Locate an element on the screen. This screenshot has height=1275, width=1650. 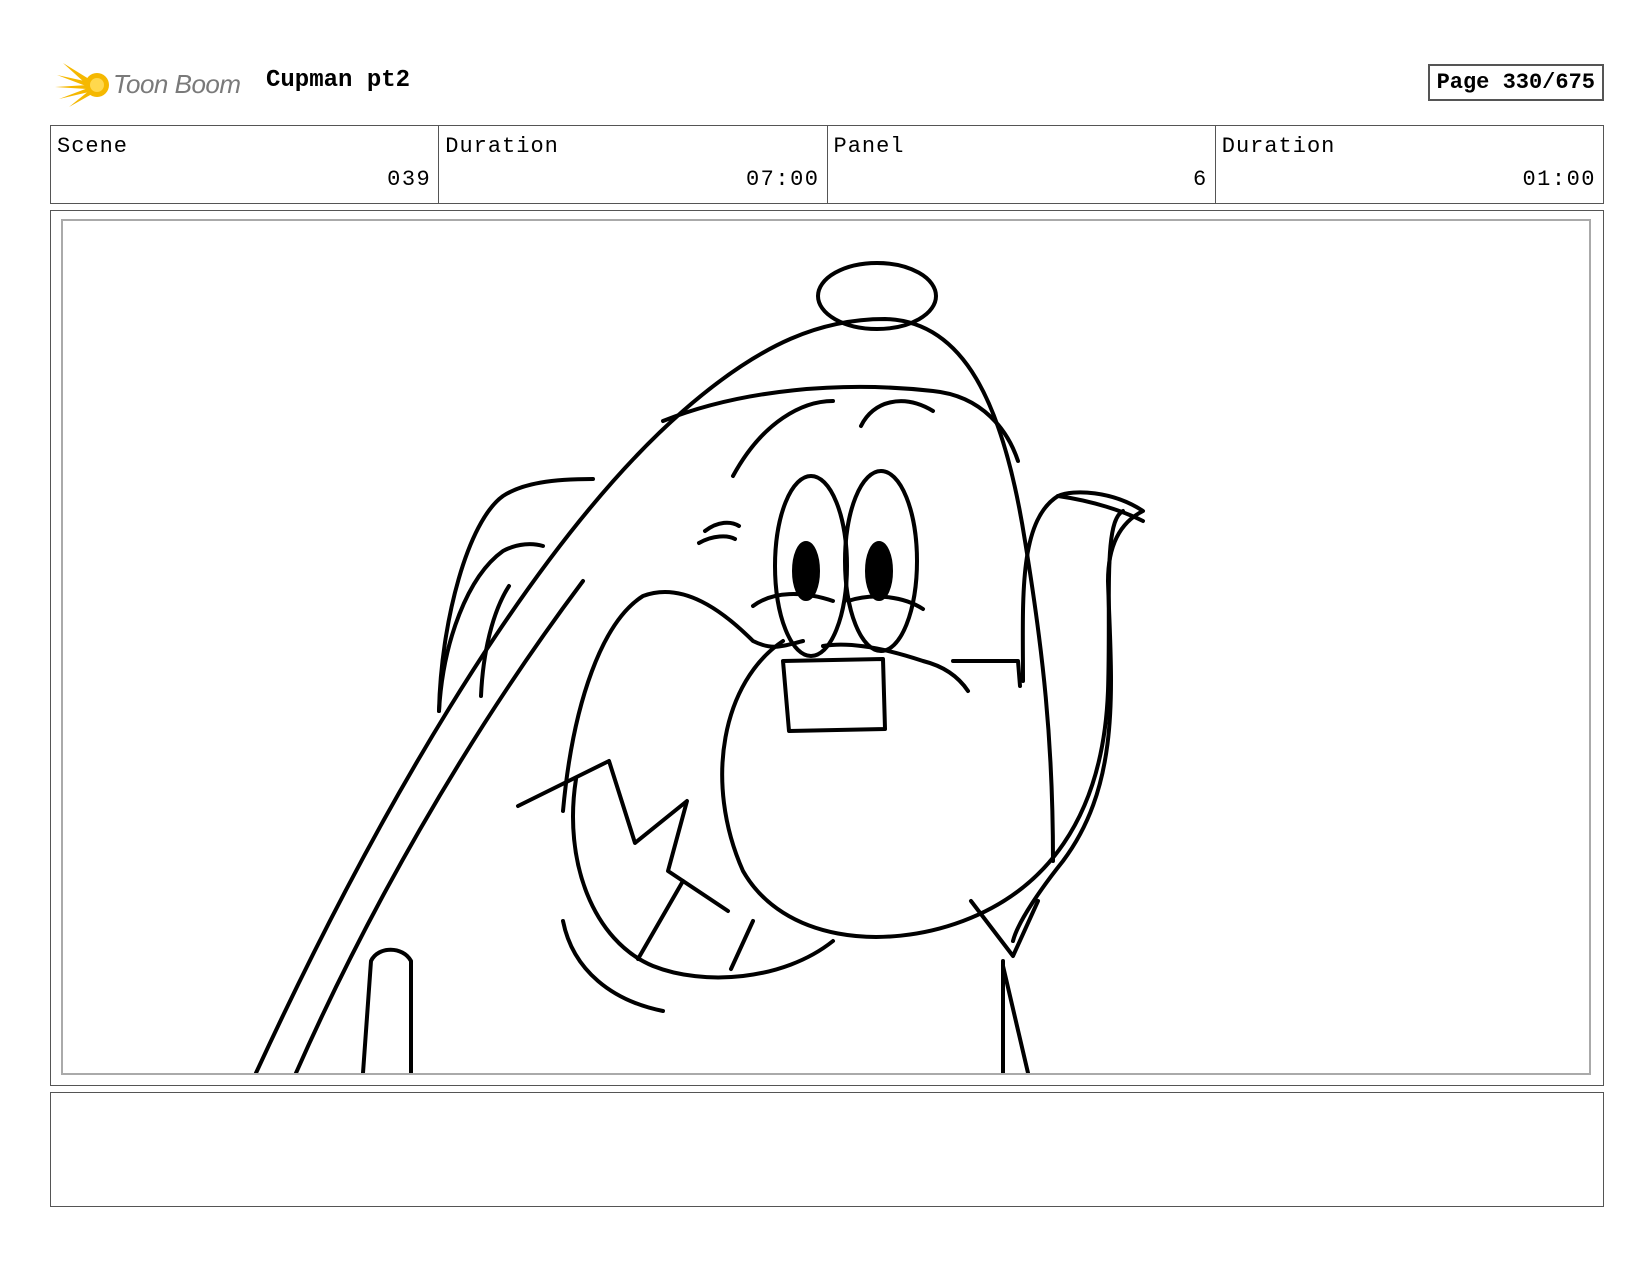
page-indicator: Page 330/675 is located at coordinates (1515, 82).